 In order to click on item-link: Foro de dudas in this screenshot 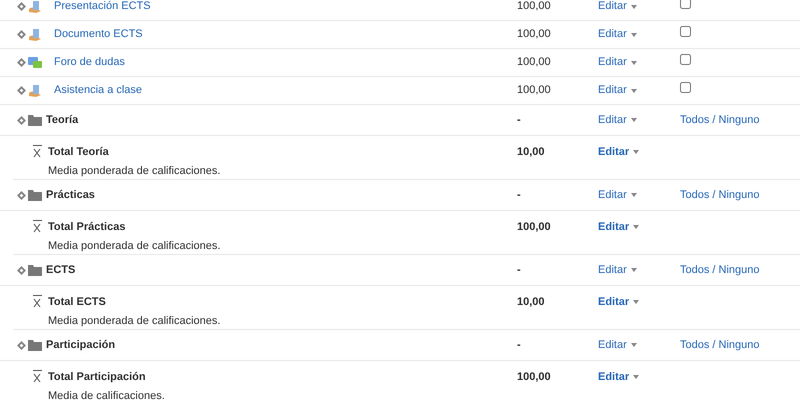, I will do `click(89, 62)`.